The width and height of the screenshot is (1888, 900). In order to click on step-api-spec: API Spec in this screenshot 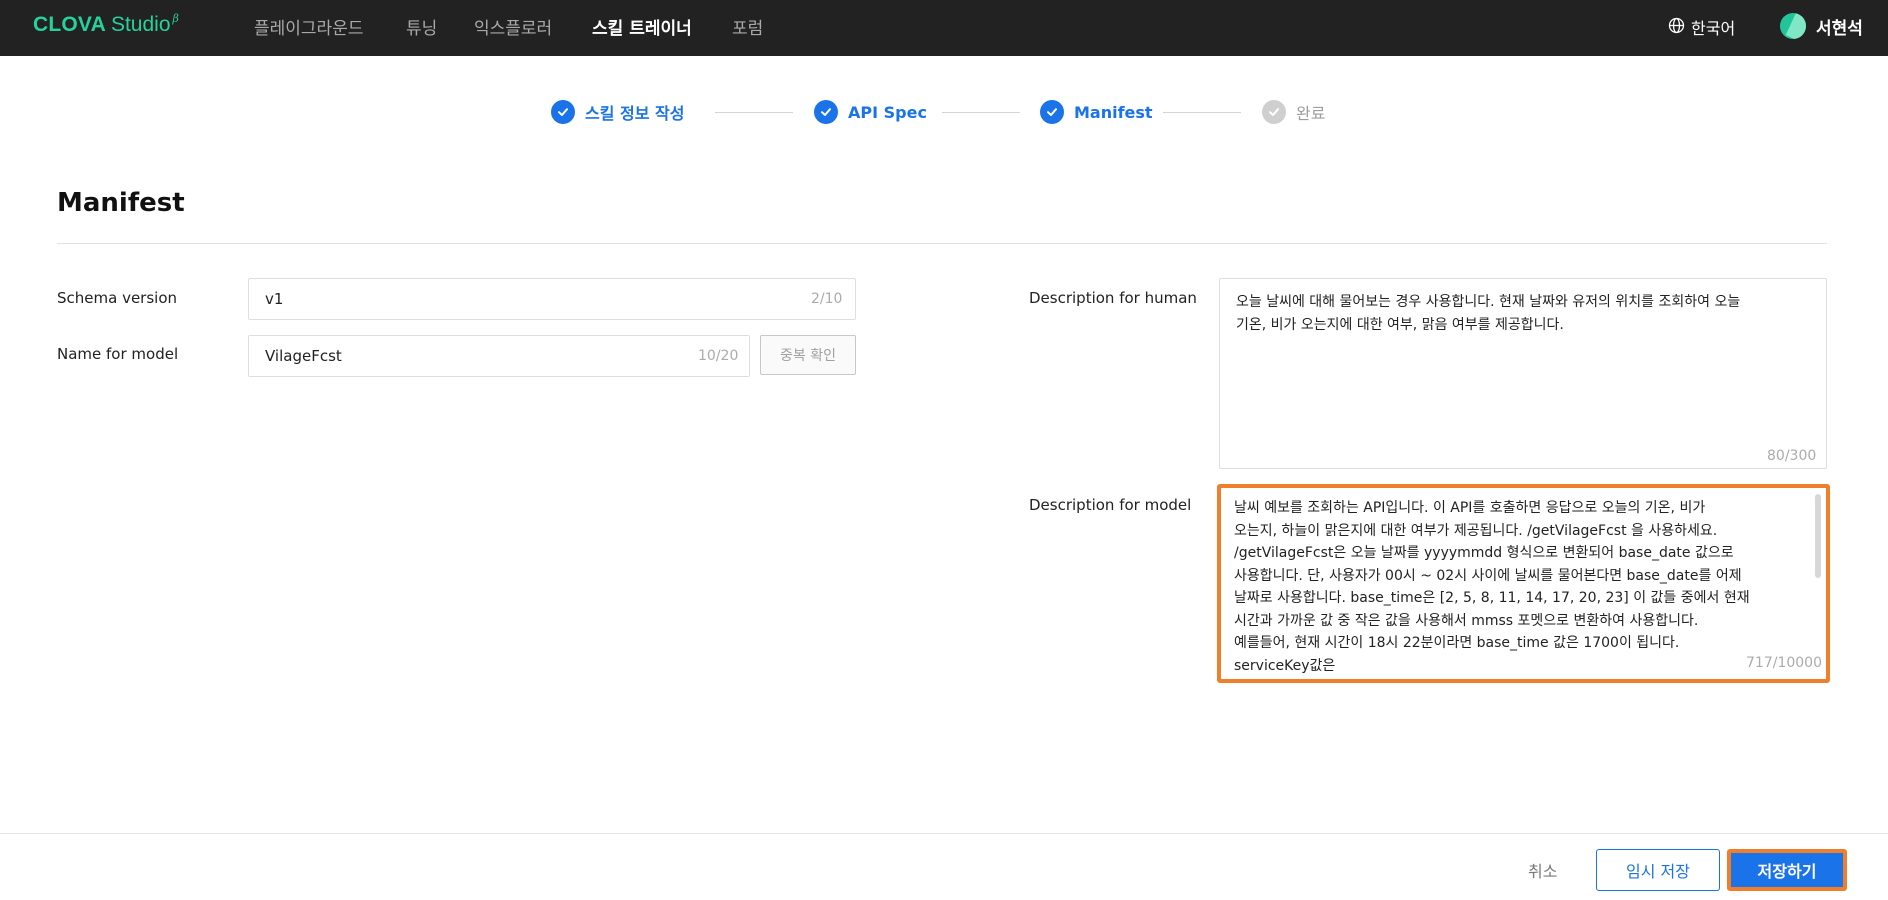, I will do `click(870, 112)`.